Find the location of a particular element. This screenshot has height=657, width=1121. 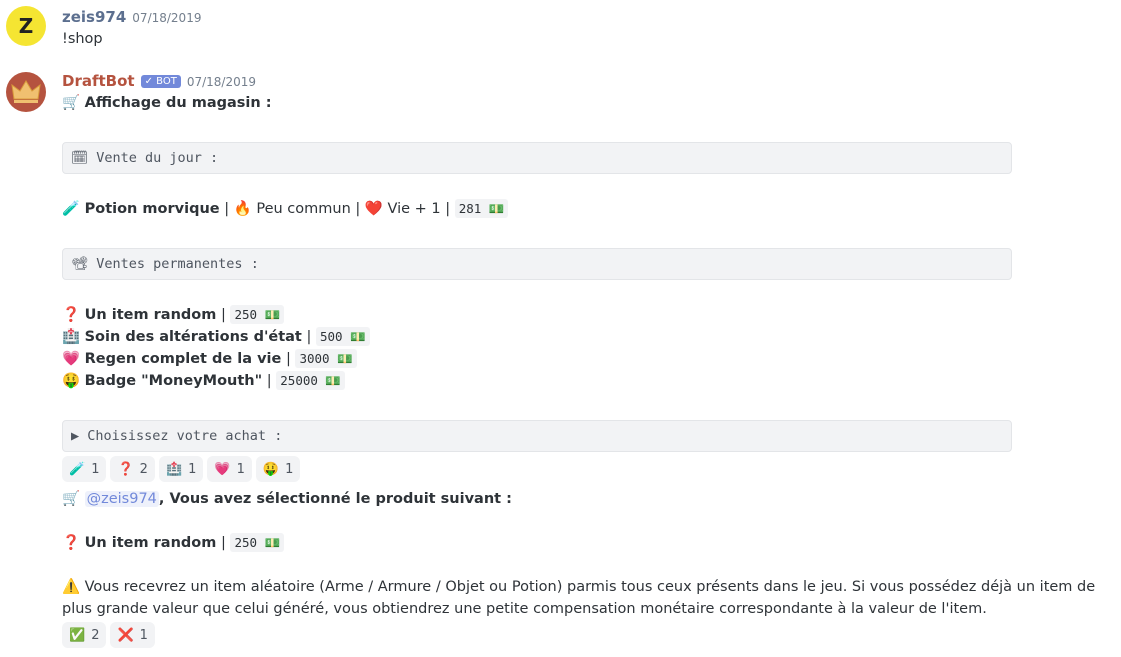

crown-icon is located at coordinates (26, 91).